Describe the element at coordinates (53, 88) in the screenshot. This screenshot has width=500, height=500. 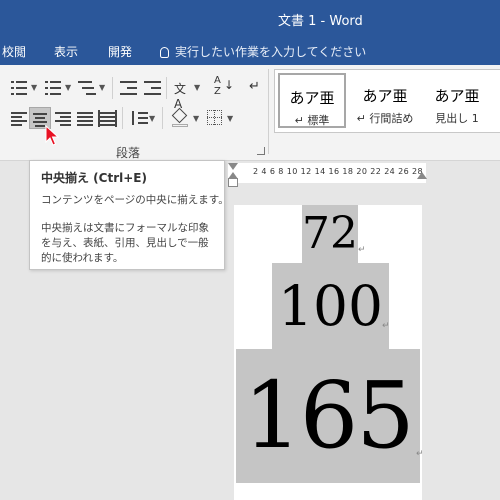
I see `numbering-icon` at that location.